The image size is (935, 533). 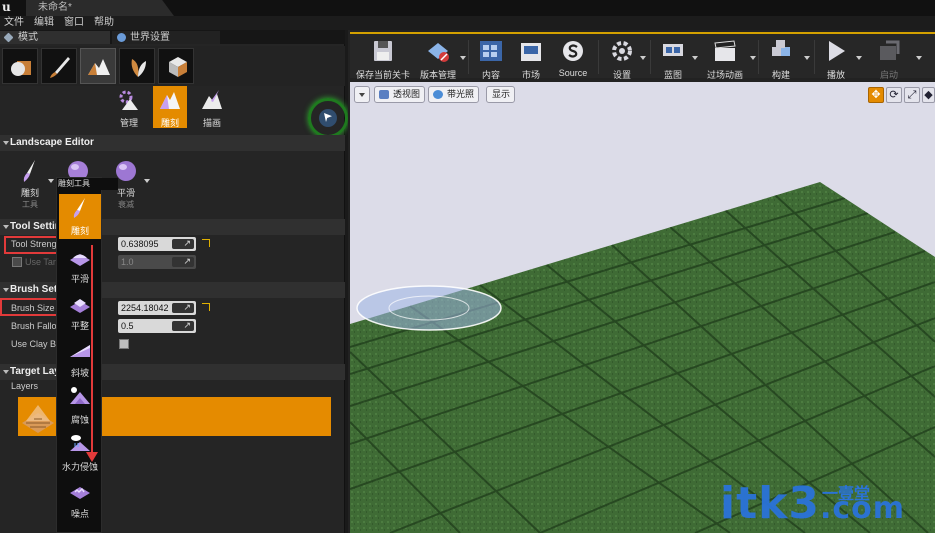 I want to click on lit-mode-button: 带光照, so click(x=454, y=94).